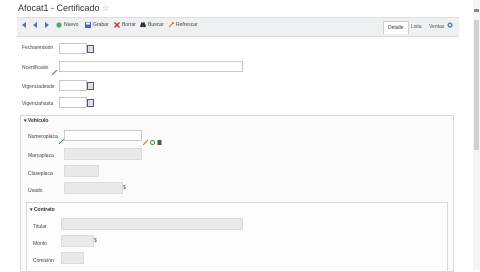 The height and width of the screenshot is (272, 480). Describe the element at coordinates (159, 138) in the screenshot. I see `trash-icon` at that location.